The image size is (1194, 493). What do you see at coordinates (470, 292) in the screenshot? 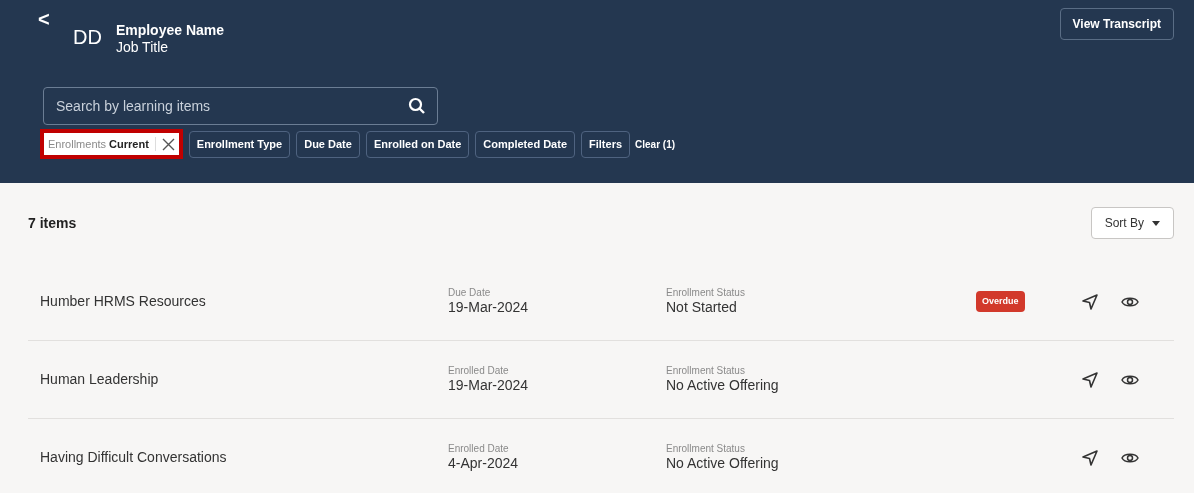
I see `date-label: Due Date` at bounding box center [470, 292].